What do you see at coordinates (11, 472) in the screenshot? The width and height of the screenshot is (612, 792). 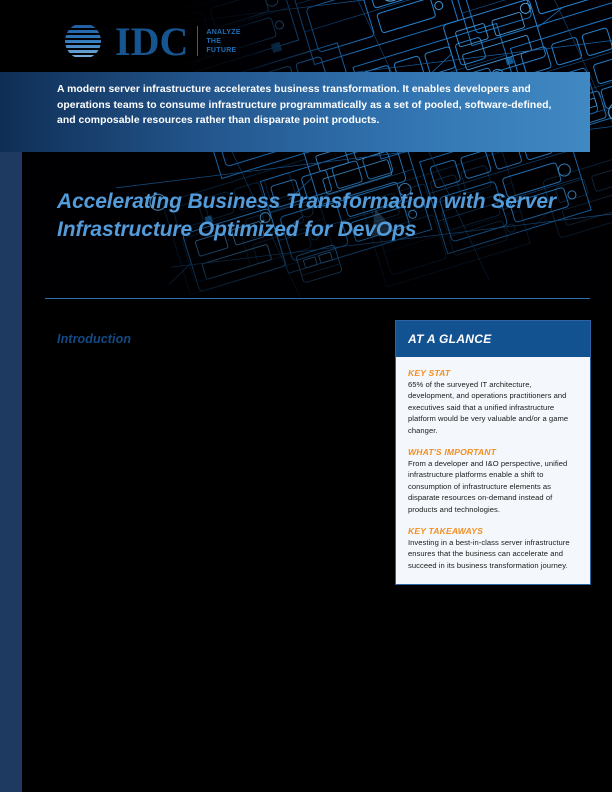 I see `left-accent-strip` at bounding box center [11, 472].